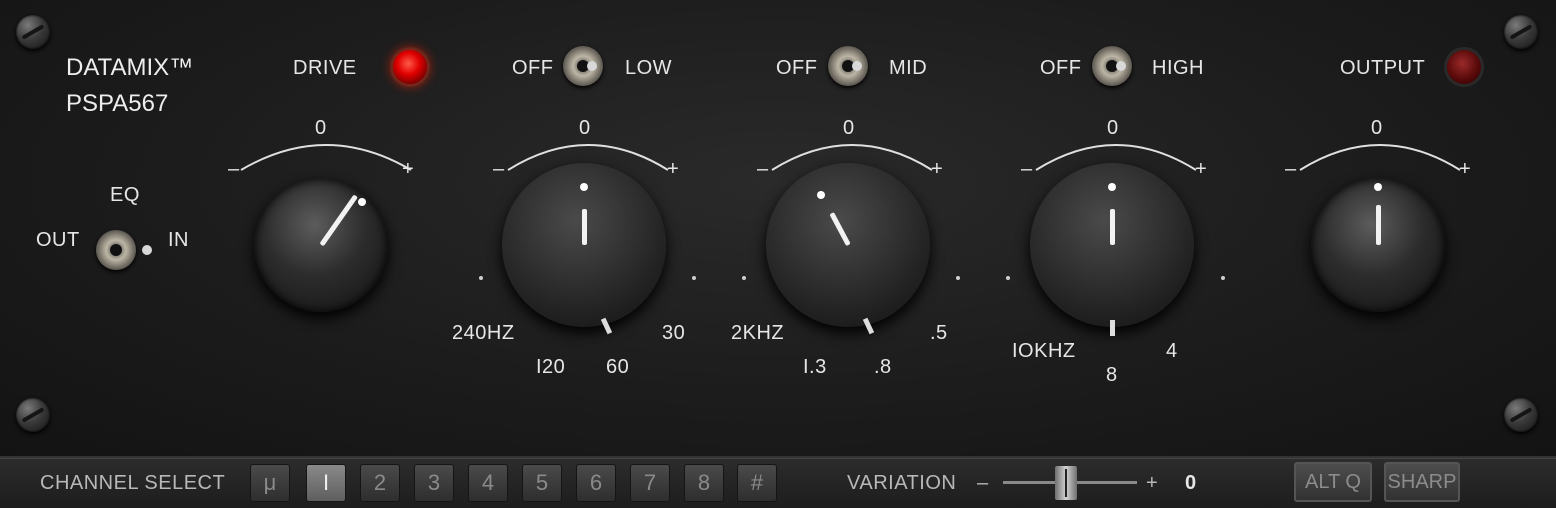  What do you see at coordinates (116, 250) in the screenshot?
I see `toggle-lever` at bounding box center [116, 250].